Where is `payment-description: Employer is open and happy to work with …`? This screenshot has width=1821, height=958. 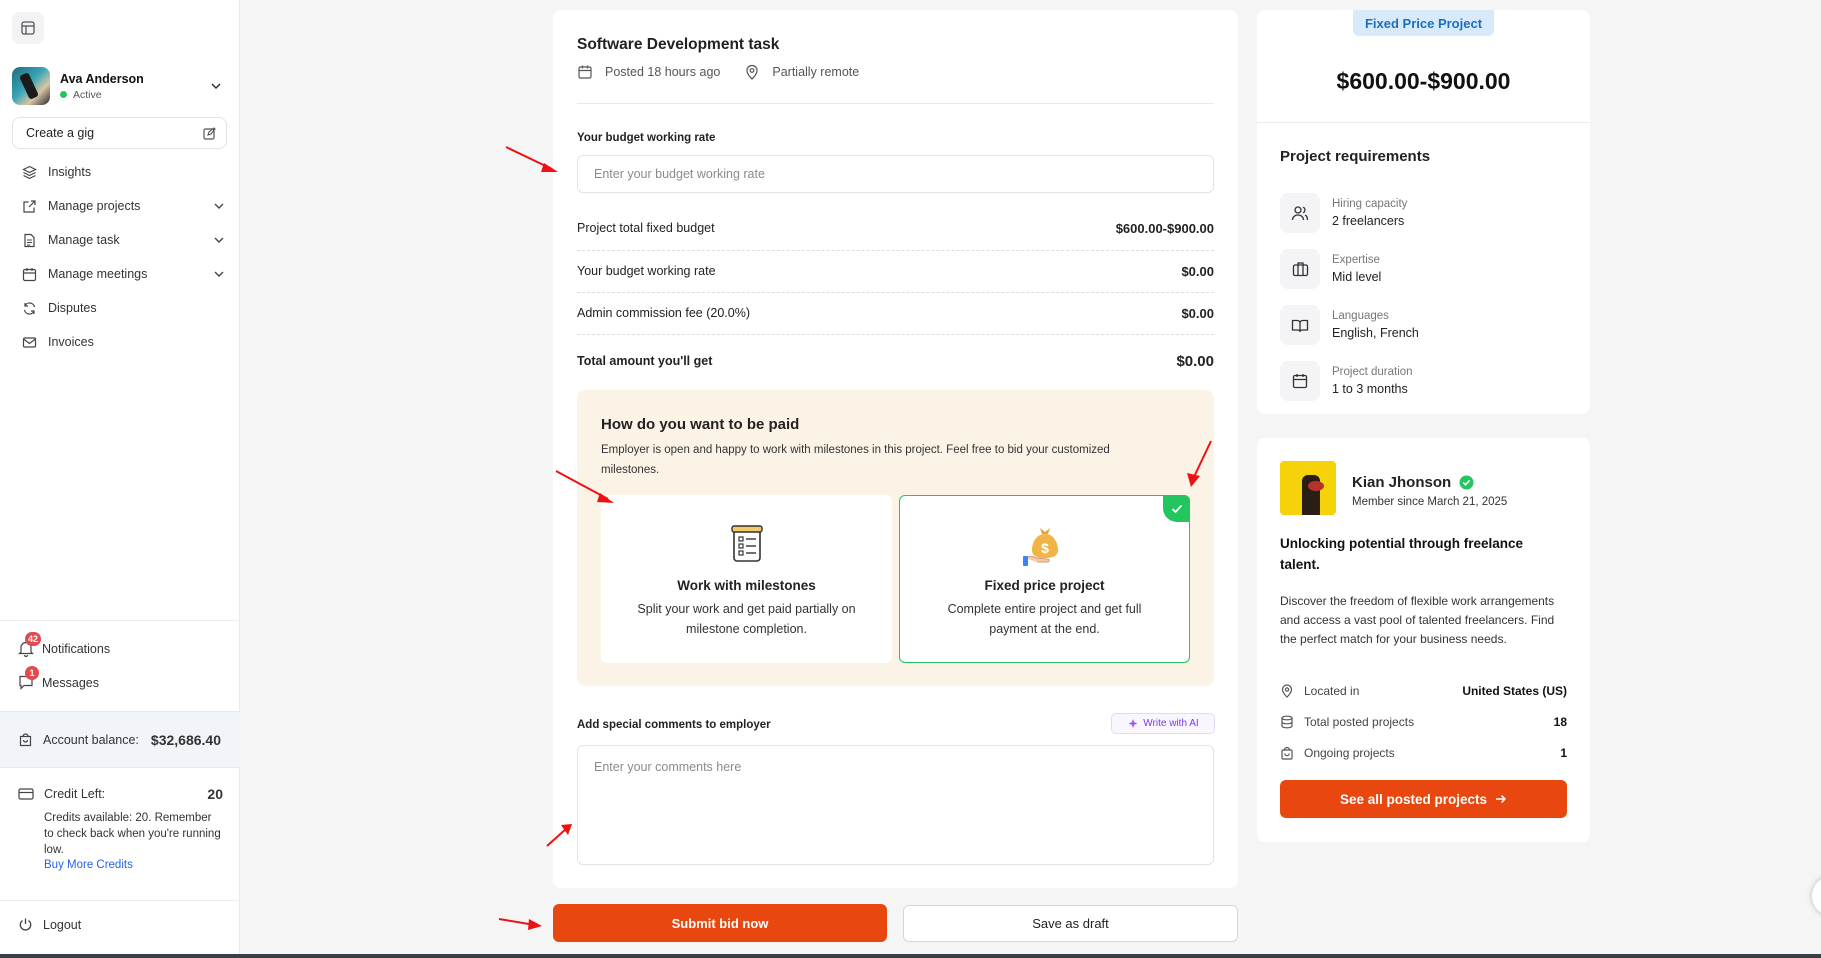 payment-description: Employer is open and happy to work with … is located at coordinates (855, 460).